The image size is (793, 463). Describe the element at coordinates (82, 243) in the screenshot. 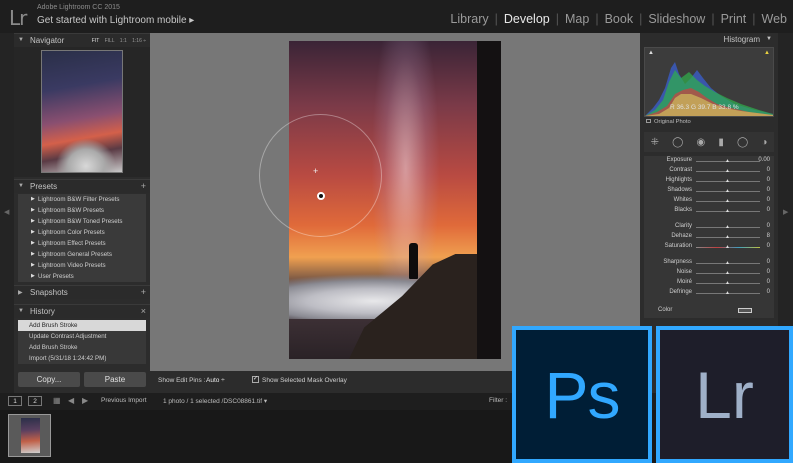

I see `preset-folder: ▶ Lightroom Effect Presets` at that location.